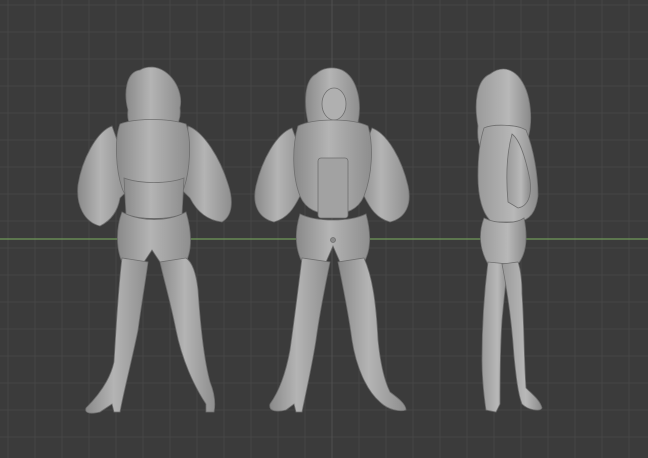  I want to click on front-leg, so click(522, 336).